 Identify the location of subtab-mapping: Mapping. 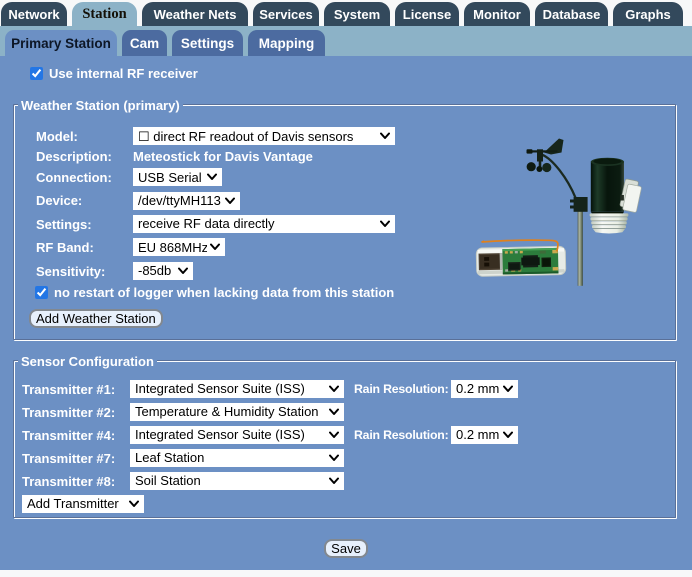
(286, 43).